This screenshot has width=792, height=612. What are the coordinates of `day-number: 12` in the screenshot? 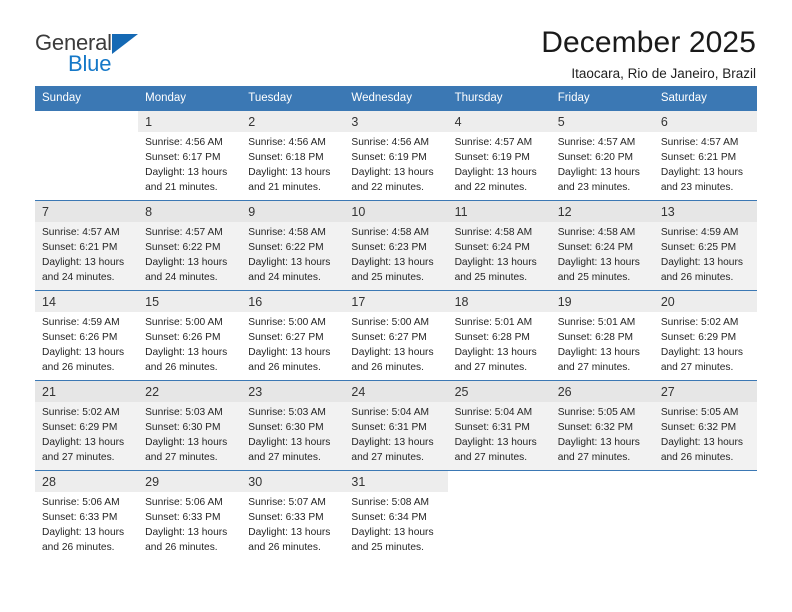 It's located at (602, 212).